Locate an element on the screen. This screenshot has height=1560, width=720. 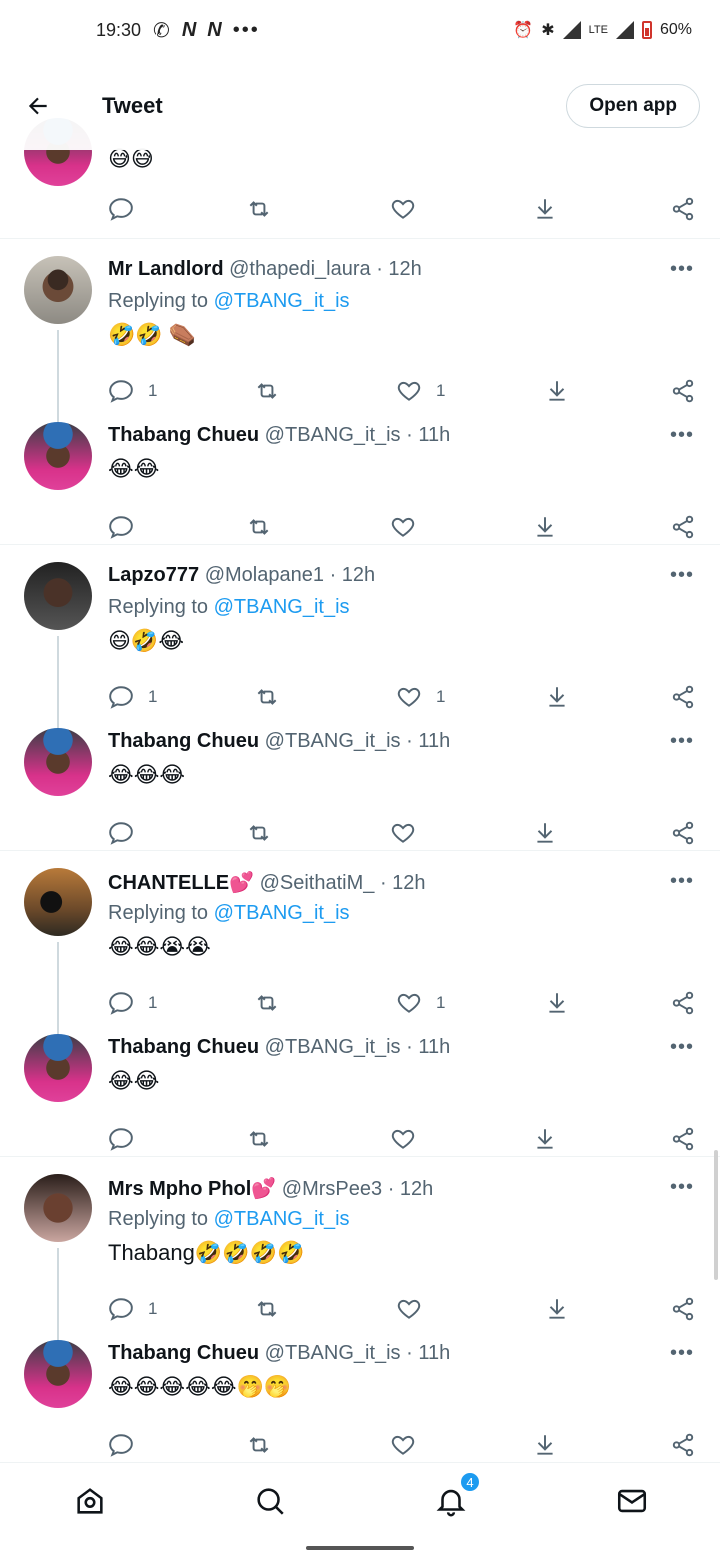
username: @SeithatiM_ is located at coordinates (317, 883).